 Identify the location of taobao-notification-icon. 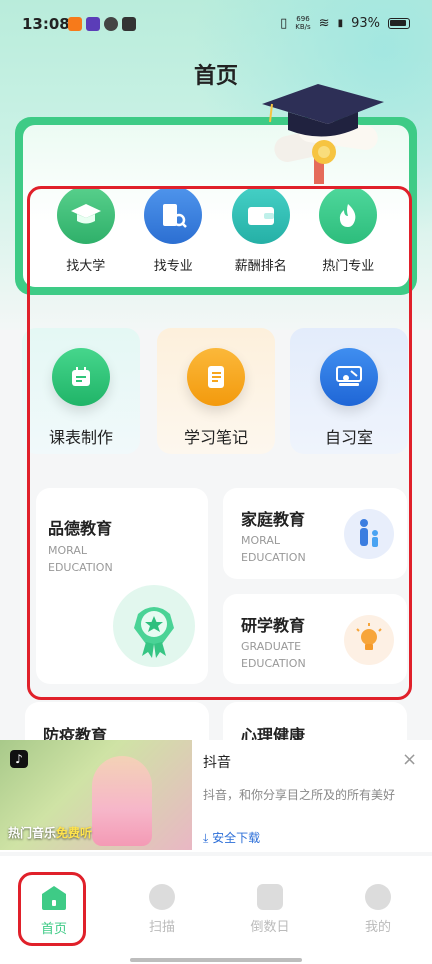
(75, 24).